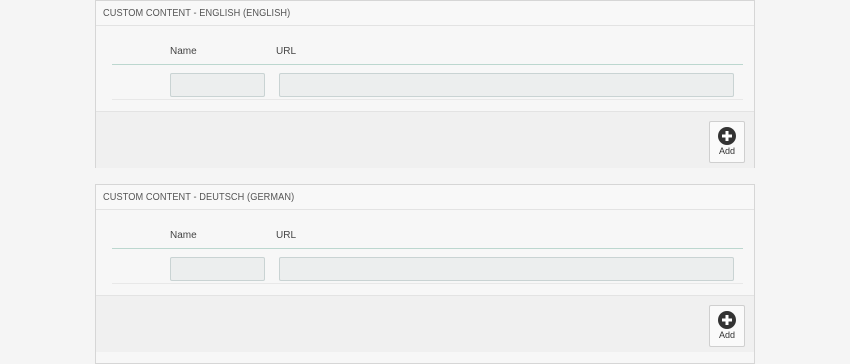 This screenshot has height=364, width=850. What do you see at coordinates (425, 13) in the screenshot?
I see `panel-title: CUSTOM CONTENT - ENGLISH (ENGLISH)` at bounding box center [425, 13].